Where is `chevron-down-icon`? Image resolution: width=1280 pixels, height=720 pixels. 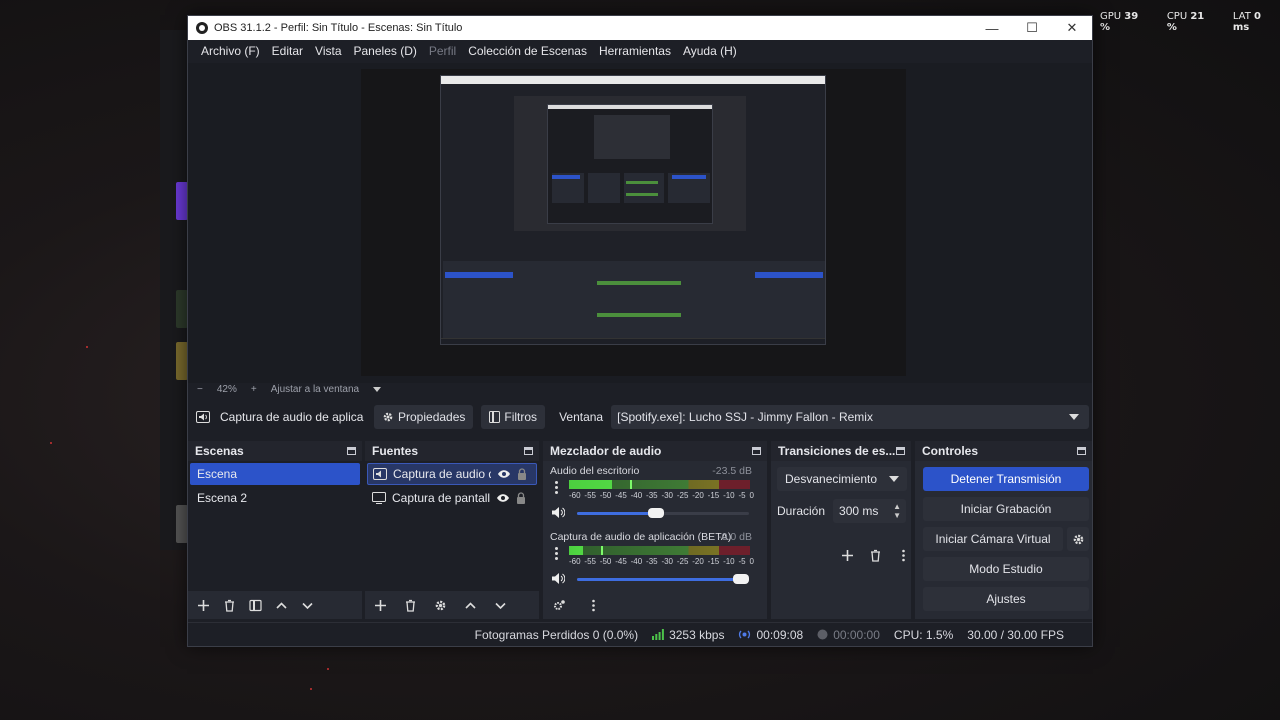 chevron-down-icon is located at coordinates (894, 479).